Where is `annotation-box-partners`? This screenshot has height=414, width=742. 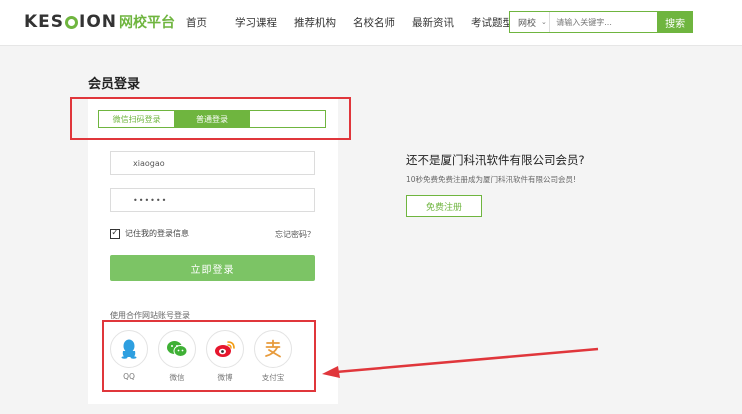
annotation-box-partners is located at coordinates (209, 356).